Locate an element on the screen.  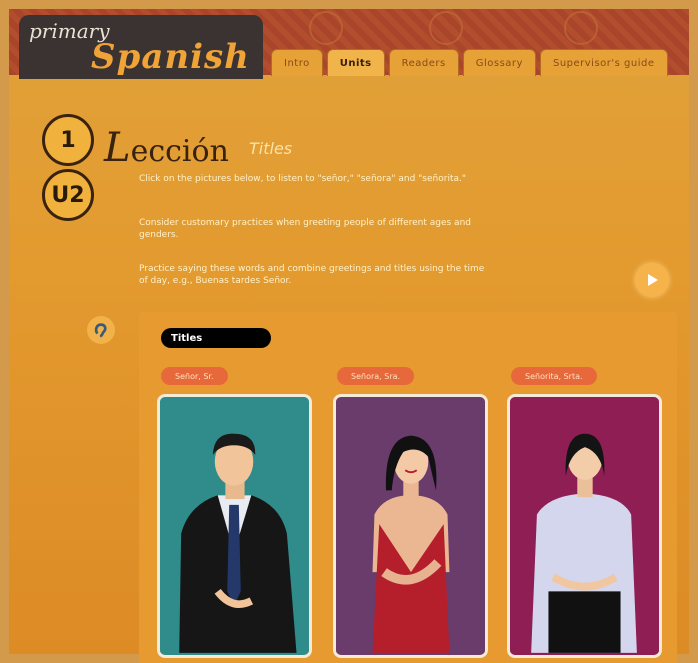
picture-senorita is located at coordinates (584, 526).